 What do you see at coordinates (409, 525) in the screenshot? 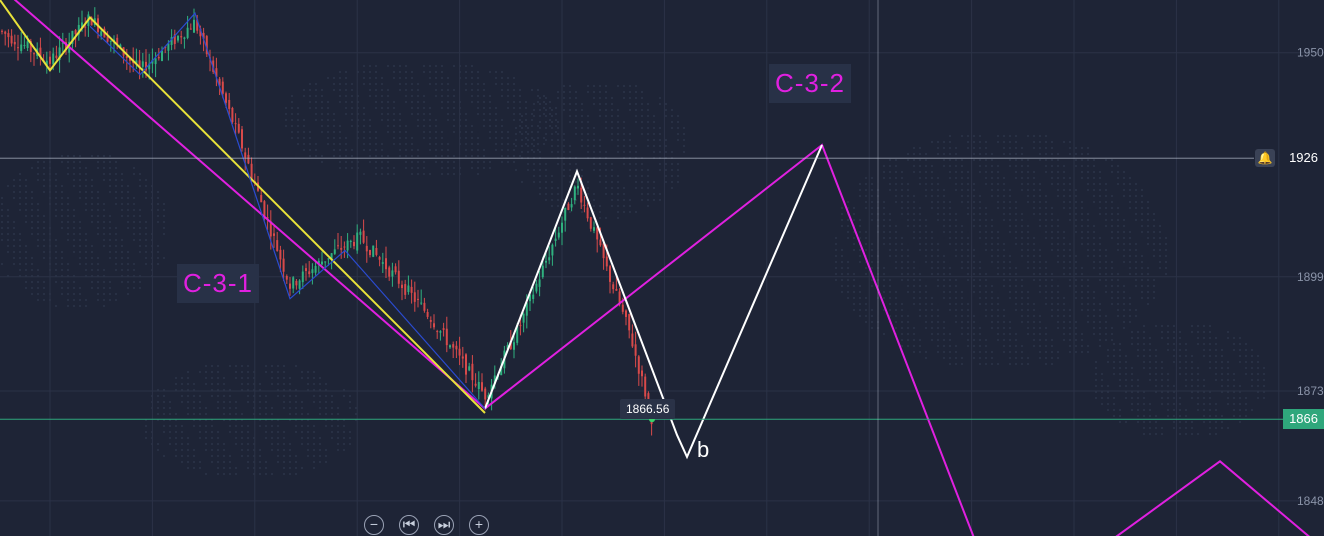
I see `scroll-start-button: ⏮` at bounding box center [409, 525].